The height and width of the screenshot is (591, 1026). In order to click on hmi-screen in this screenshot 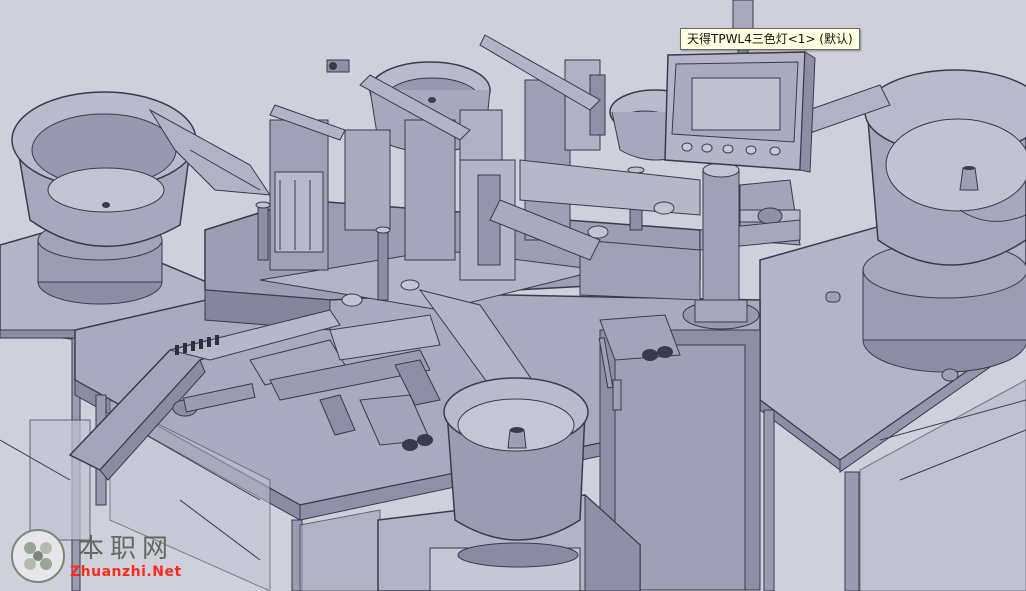, I will do `click(736, 104)`.